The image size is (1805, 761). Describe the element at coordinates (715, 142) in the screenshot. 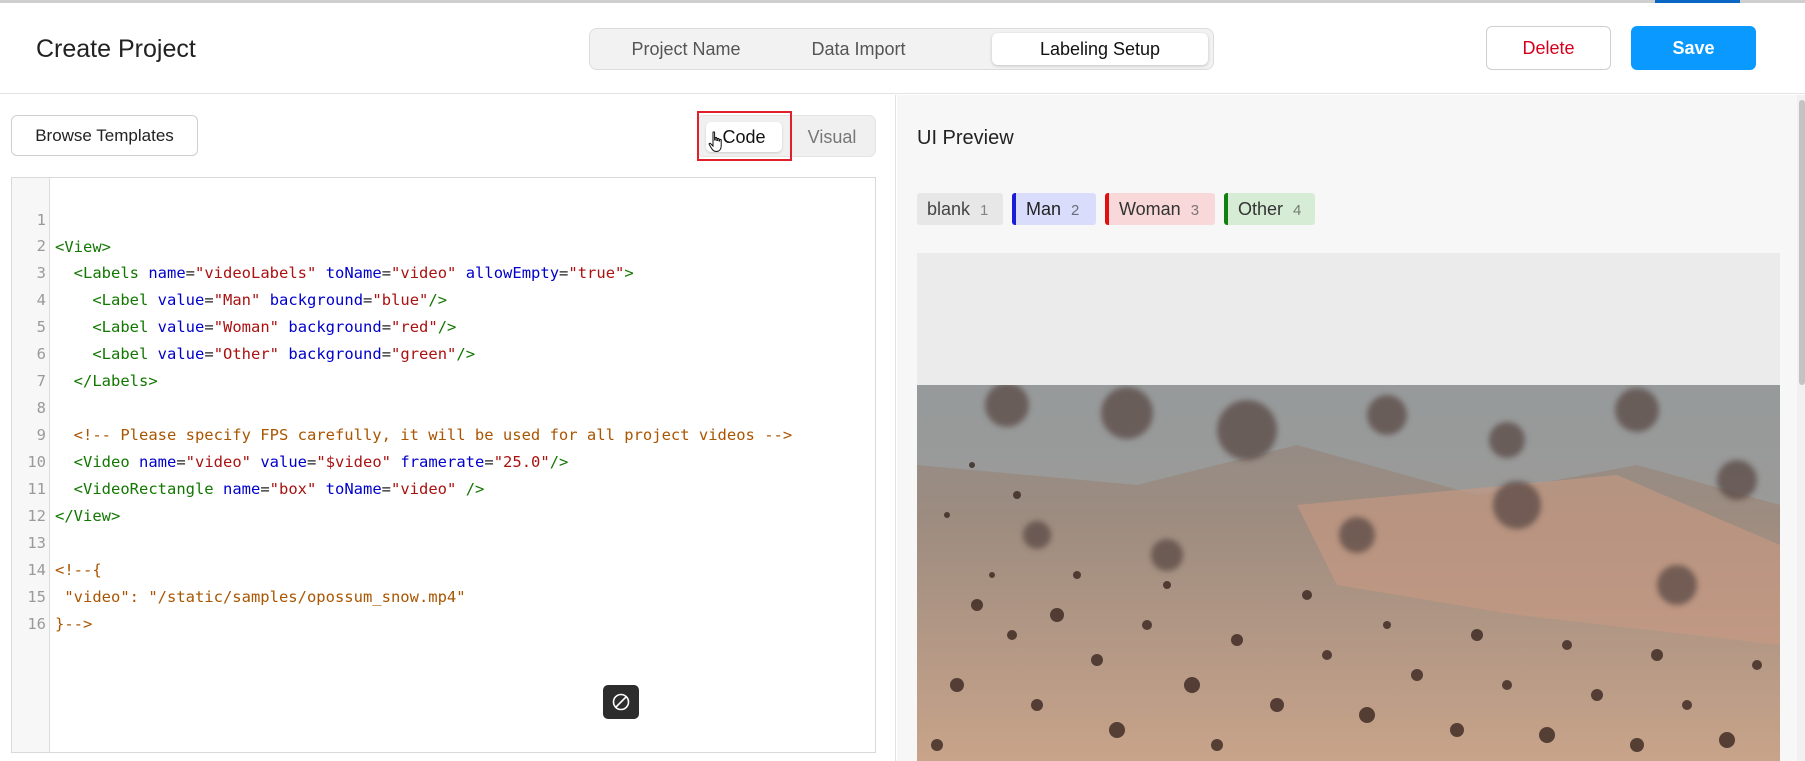

I see `hand-cursor-icon` at that location.